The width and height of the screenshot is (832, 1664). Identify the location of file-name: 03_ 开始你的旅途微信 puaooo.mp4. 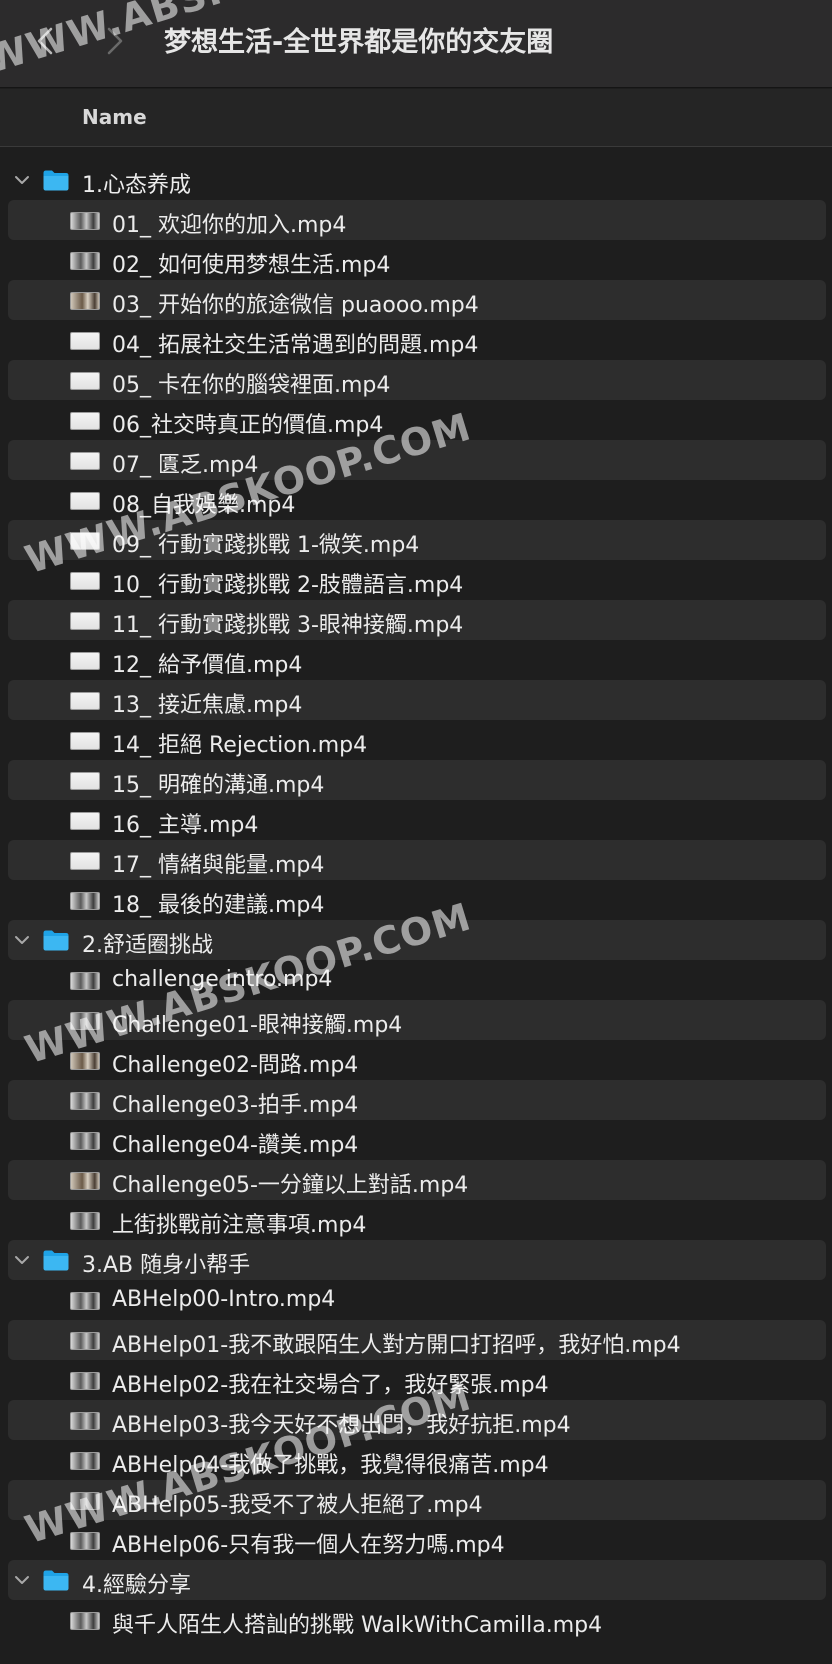
(295, 305).